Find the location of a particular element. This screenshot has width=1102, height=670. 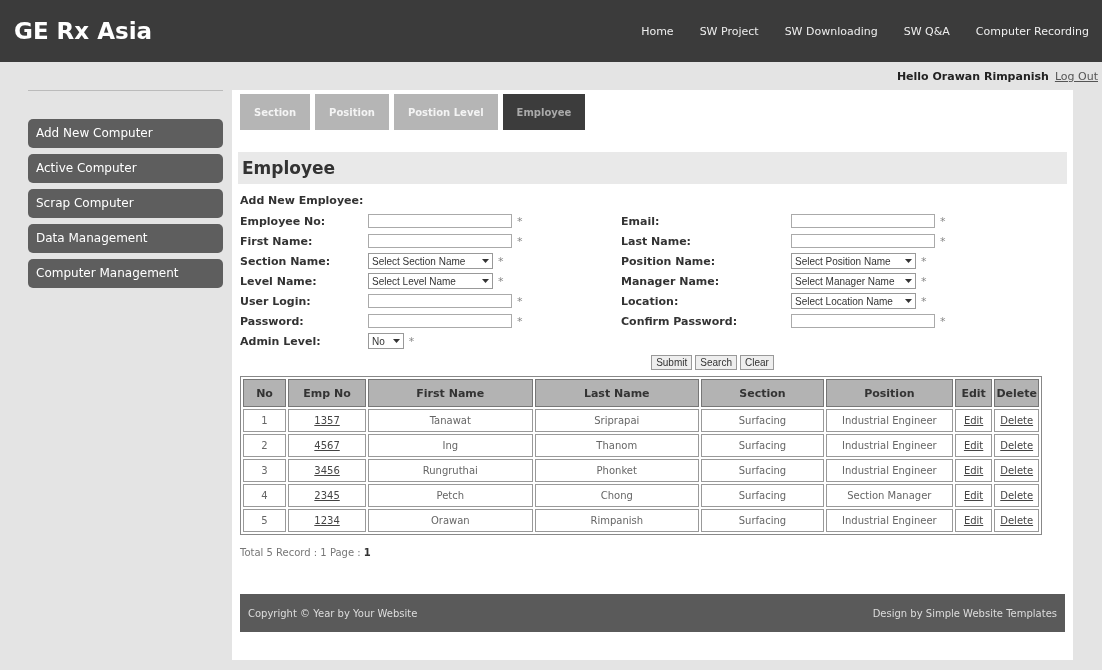

sidebar-item: Data Management is located at coordinates (125, 238).